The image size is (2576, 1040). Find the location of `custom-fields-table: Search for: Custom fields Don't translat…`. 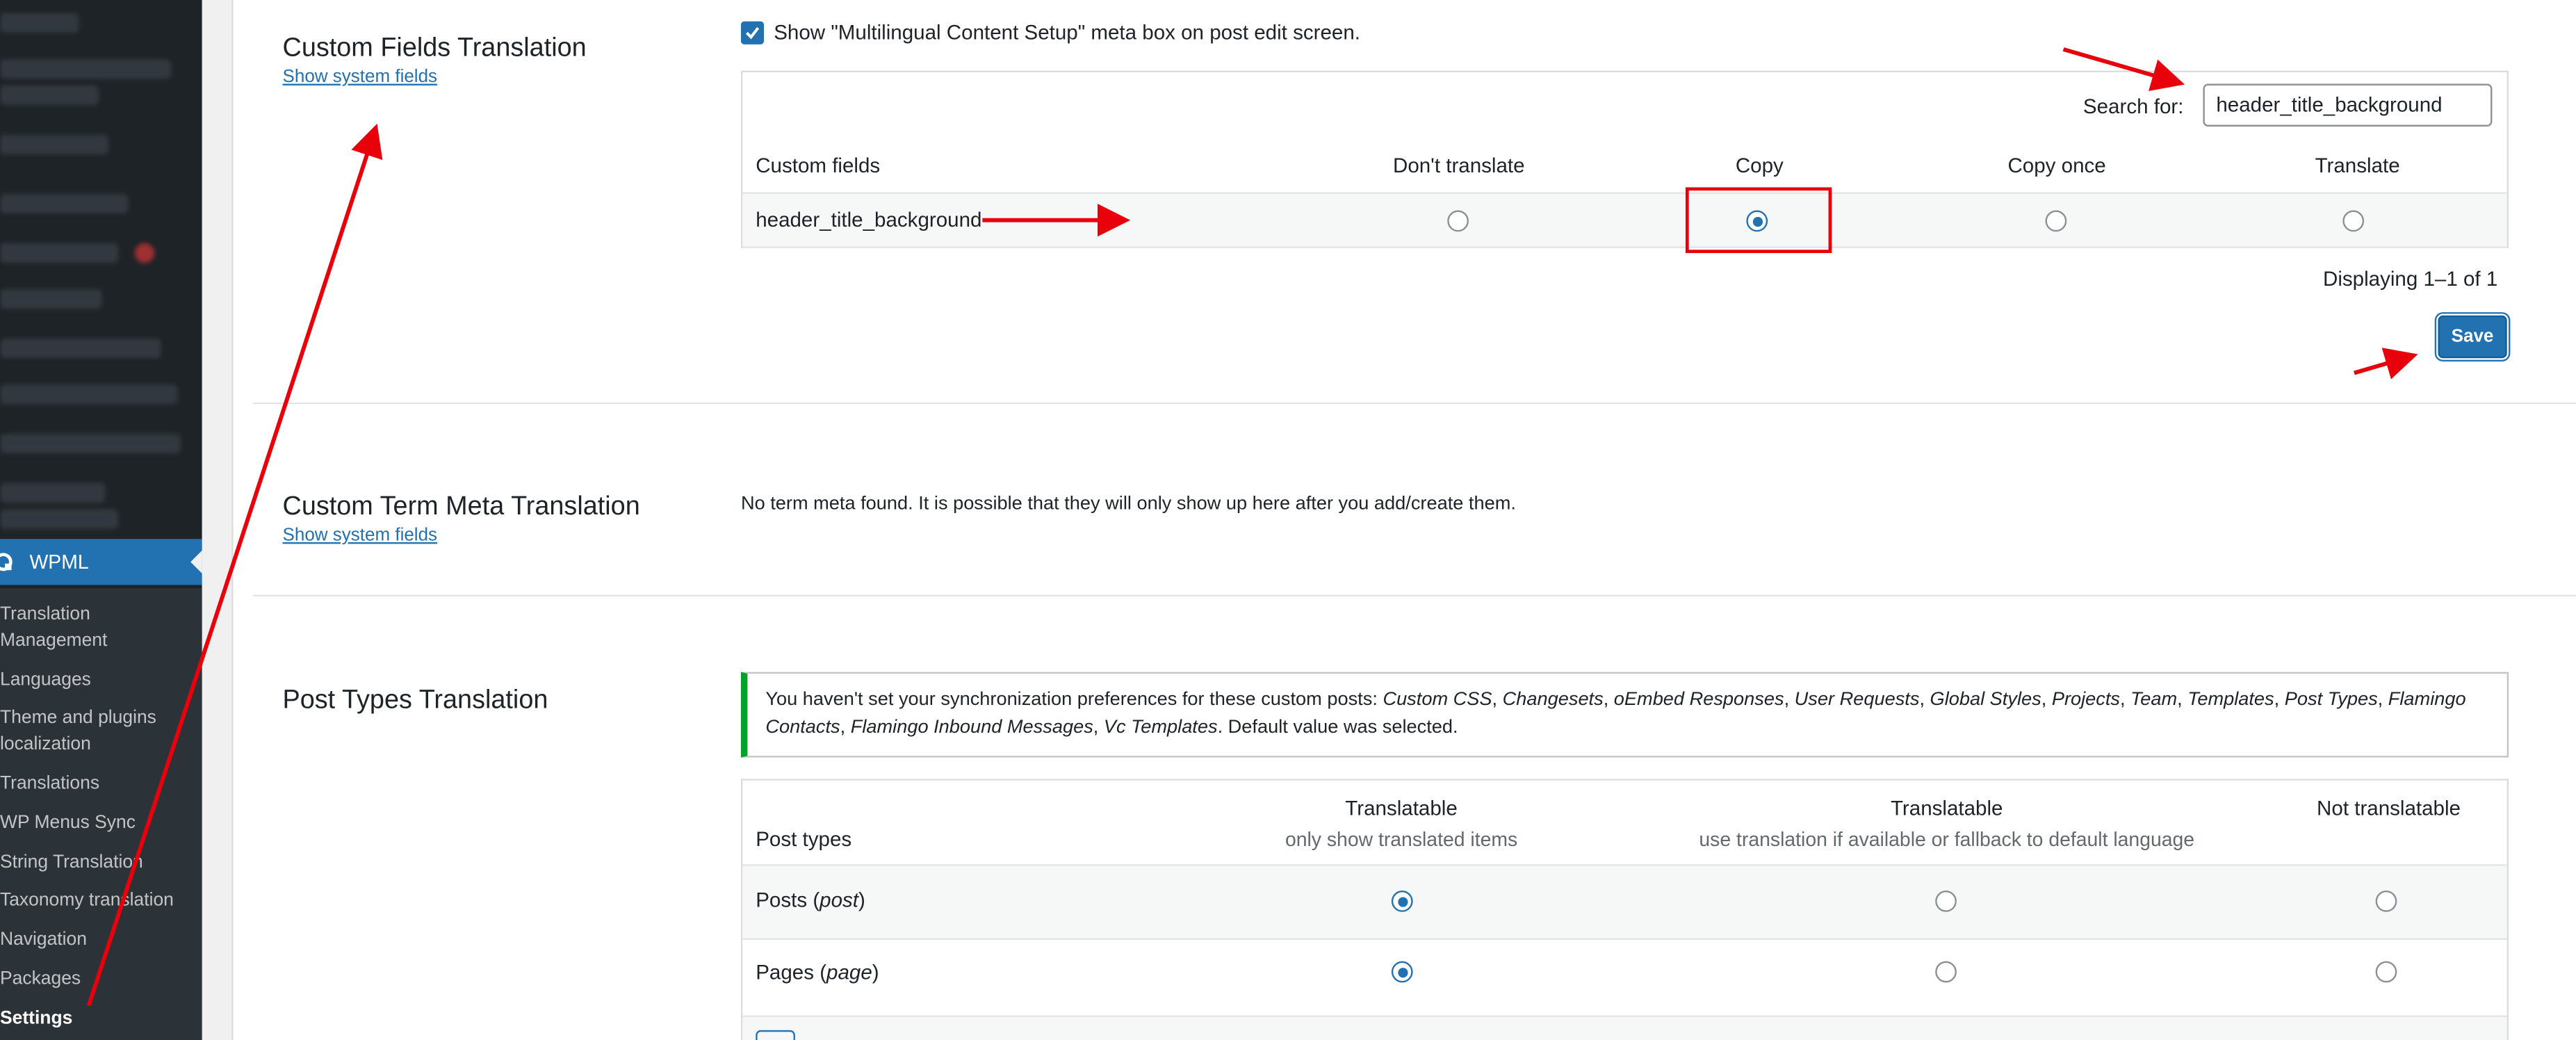

custom-fields-table: Search for: Custom fields Don't translat… is located at coordinates (1624, 159).